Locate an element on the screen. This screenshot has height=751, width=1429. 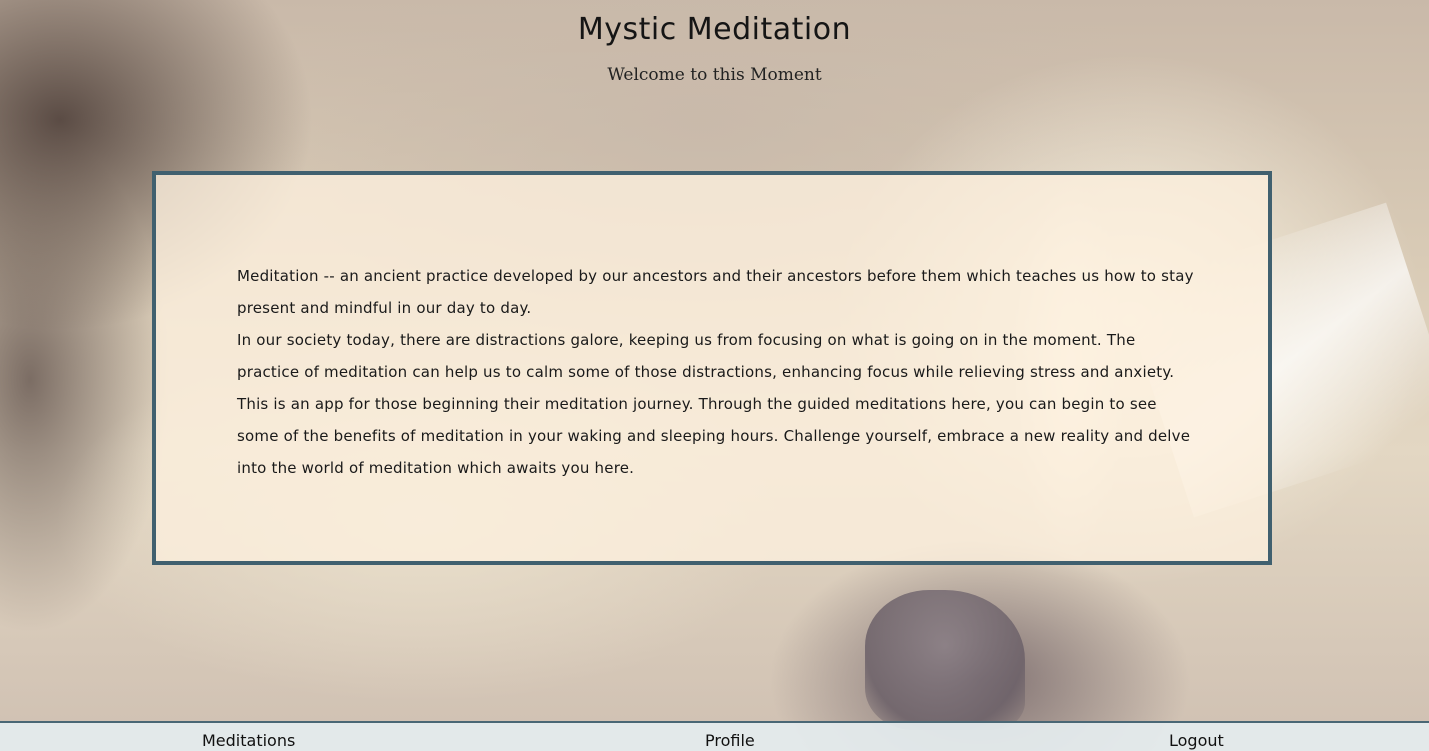
page-title: Mystic Meditation is located at coordinates (714, 29).